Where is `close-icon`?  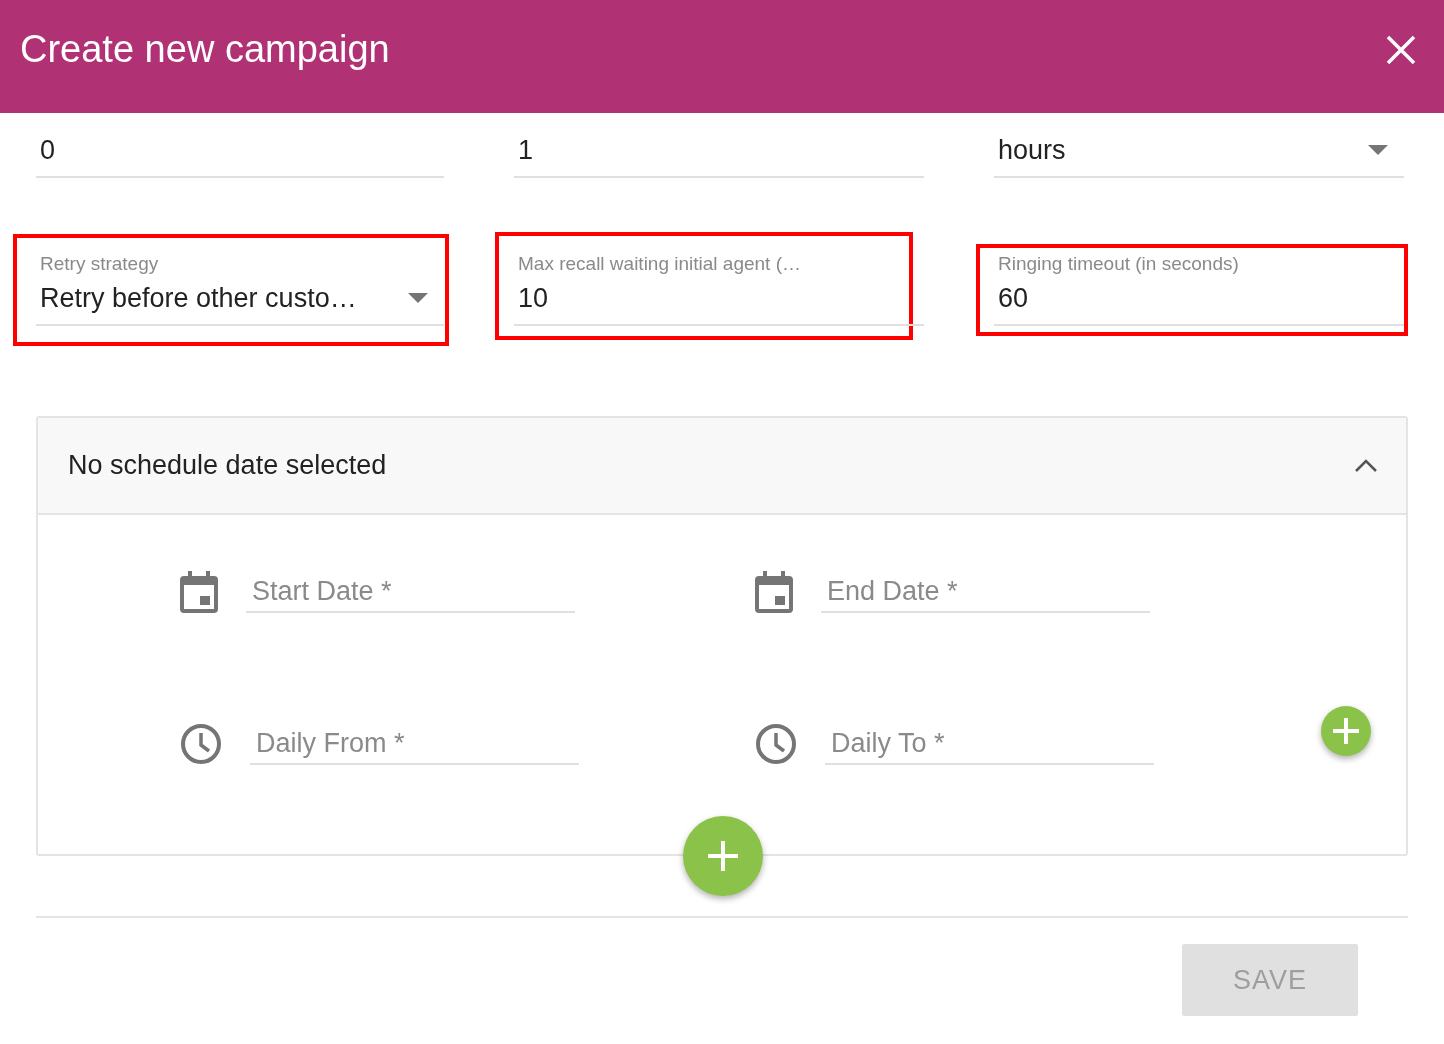 close-icon is located at coordinates (1401, 49).